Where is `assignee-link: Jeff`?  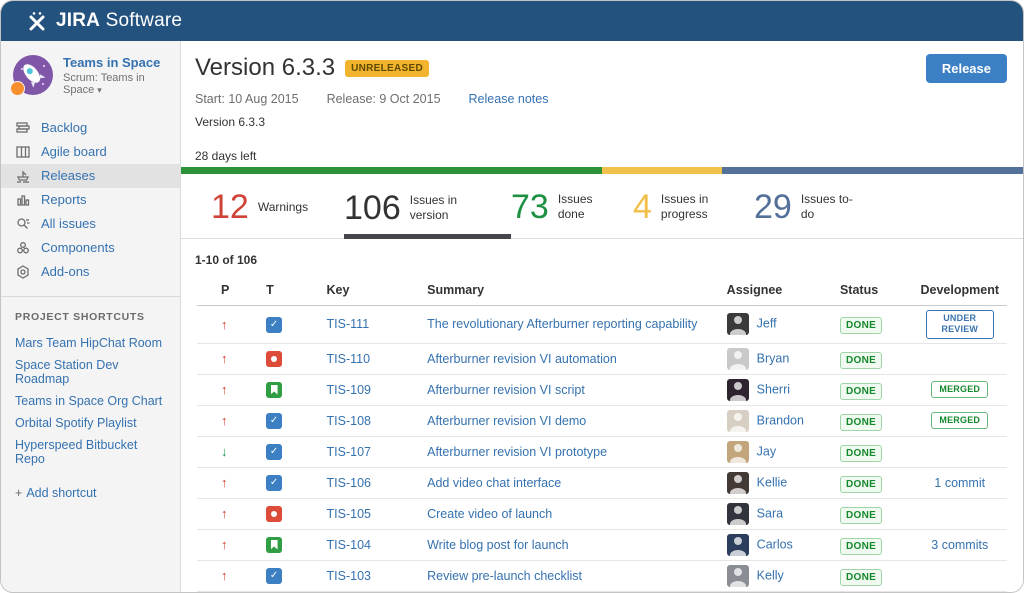
assignee-link: Jeff is located at coordinates (767, 324).